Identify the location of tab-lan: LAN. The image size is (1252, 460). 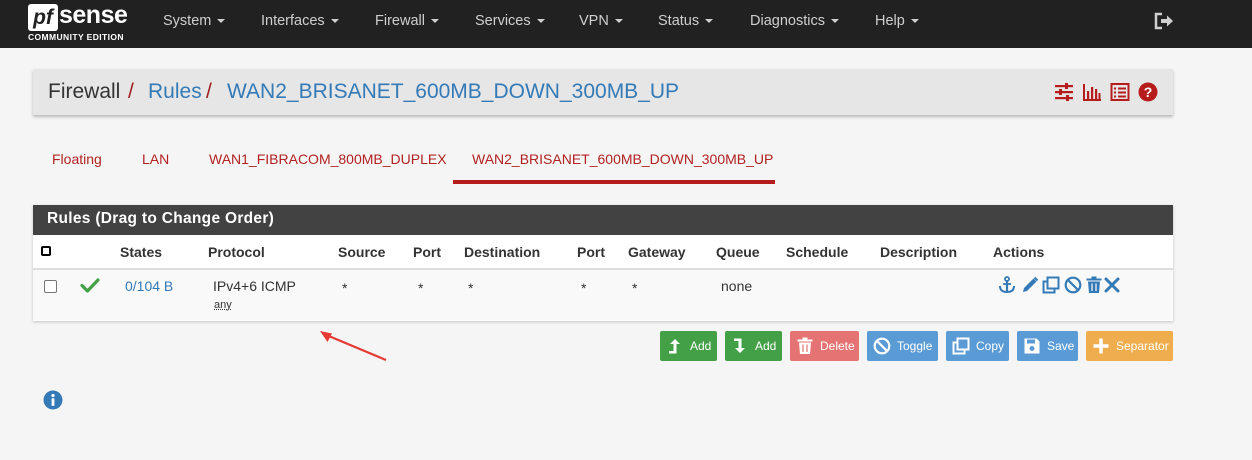
(155, 165).